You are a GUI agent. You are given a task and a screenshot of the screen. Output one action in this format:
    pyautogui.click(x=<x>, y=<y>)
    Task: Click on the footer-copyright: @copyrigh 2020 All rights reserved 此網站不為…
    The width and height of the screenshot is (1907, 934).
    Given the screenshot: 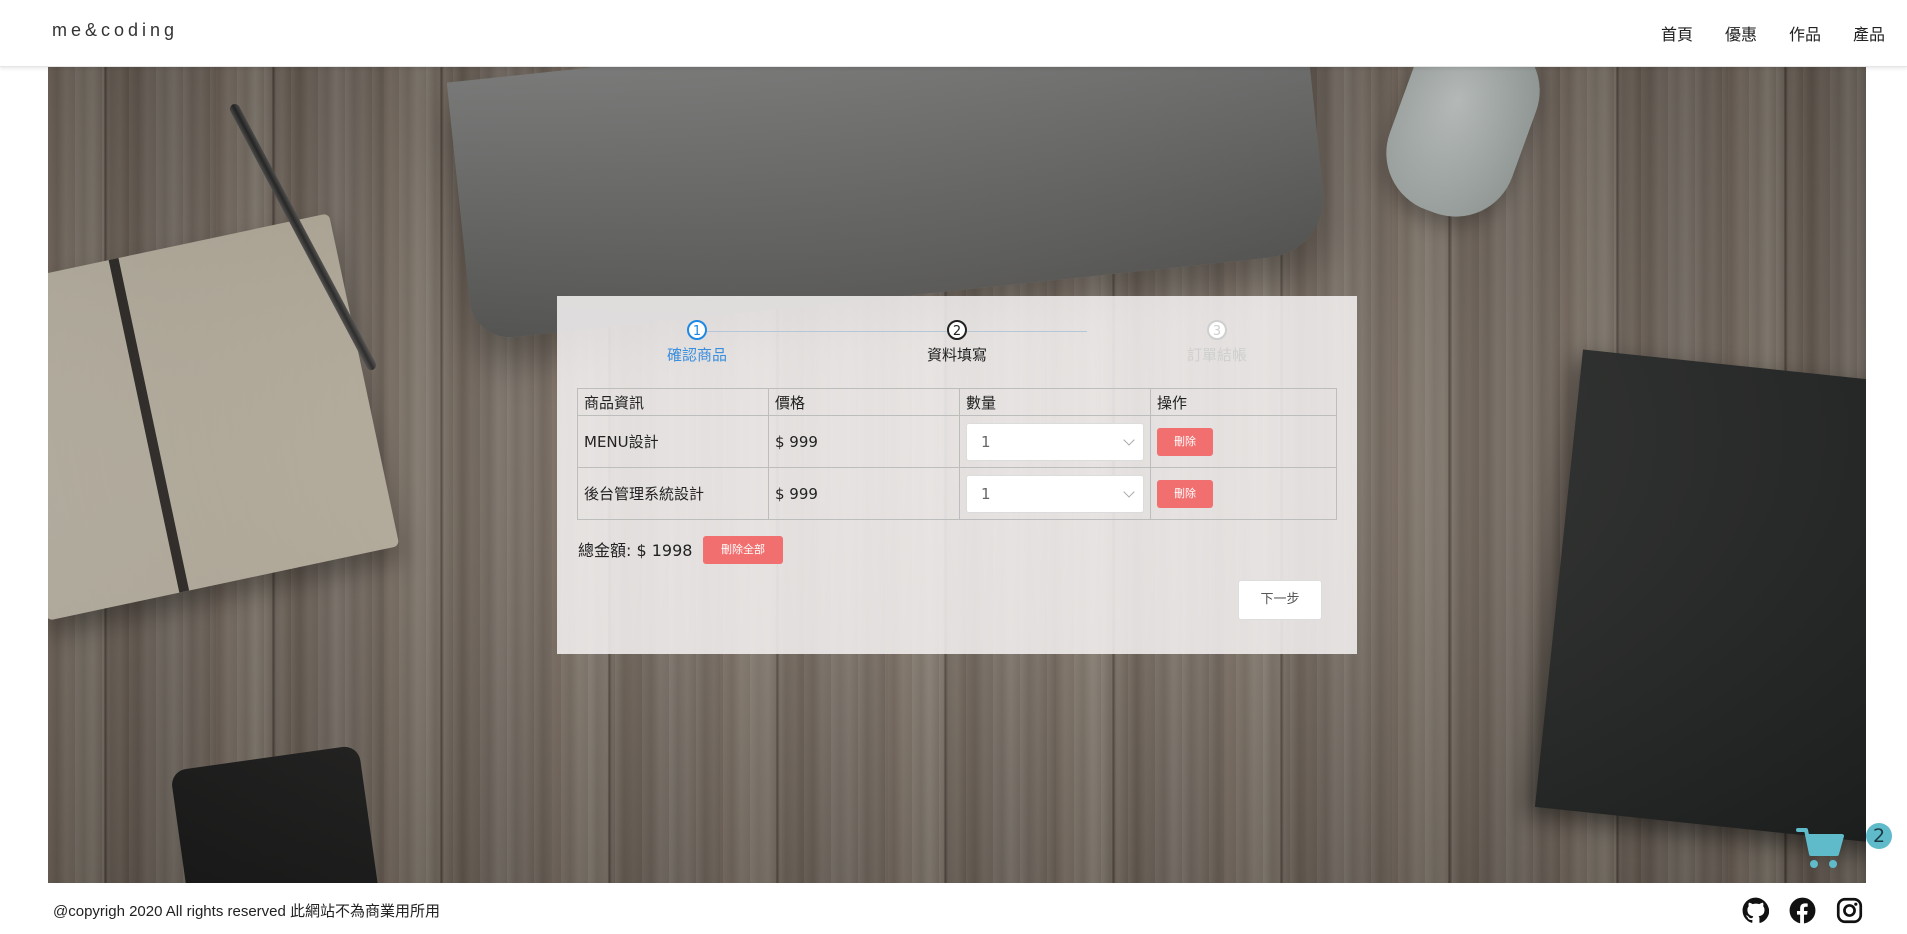 What is the action you would take?
    pyautogui.click(x=247, y=911)
    